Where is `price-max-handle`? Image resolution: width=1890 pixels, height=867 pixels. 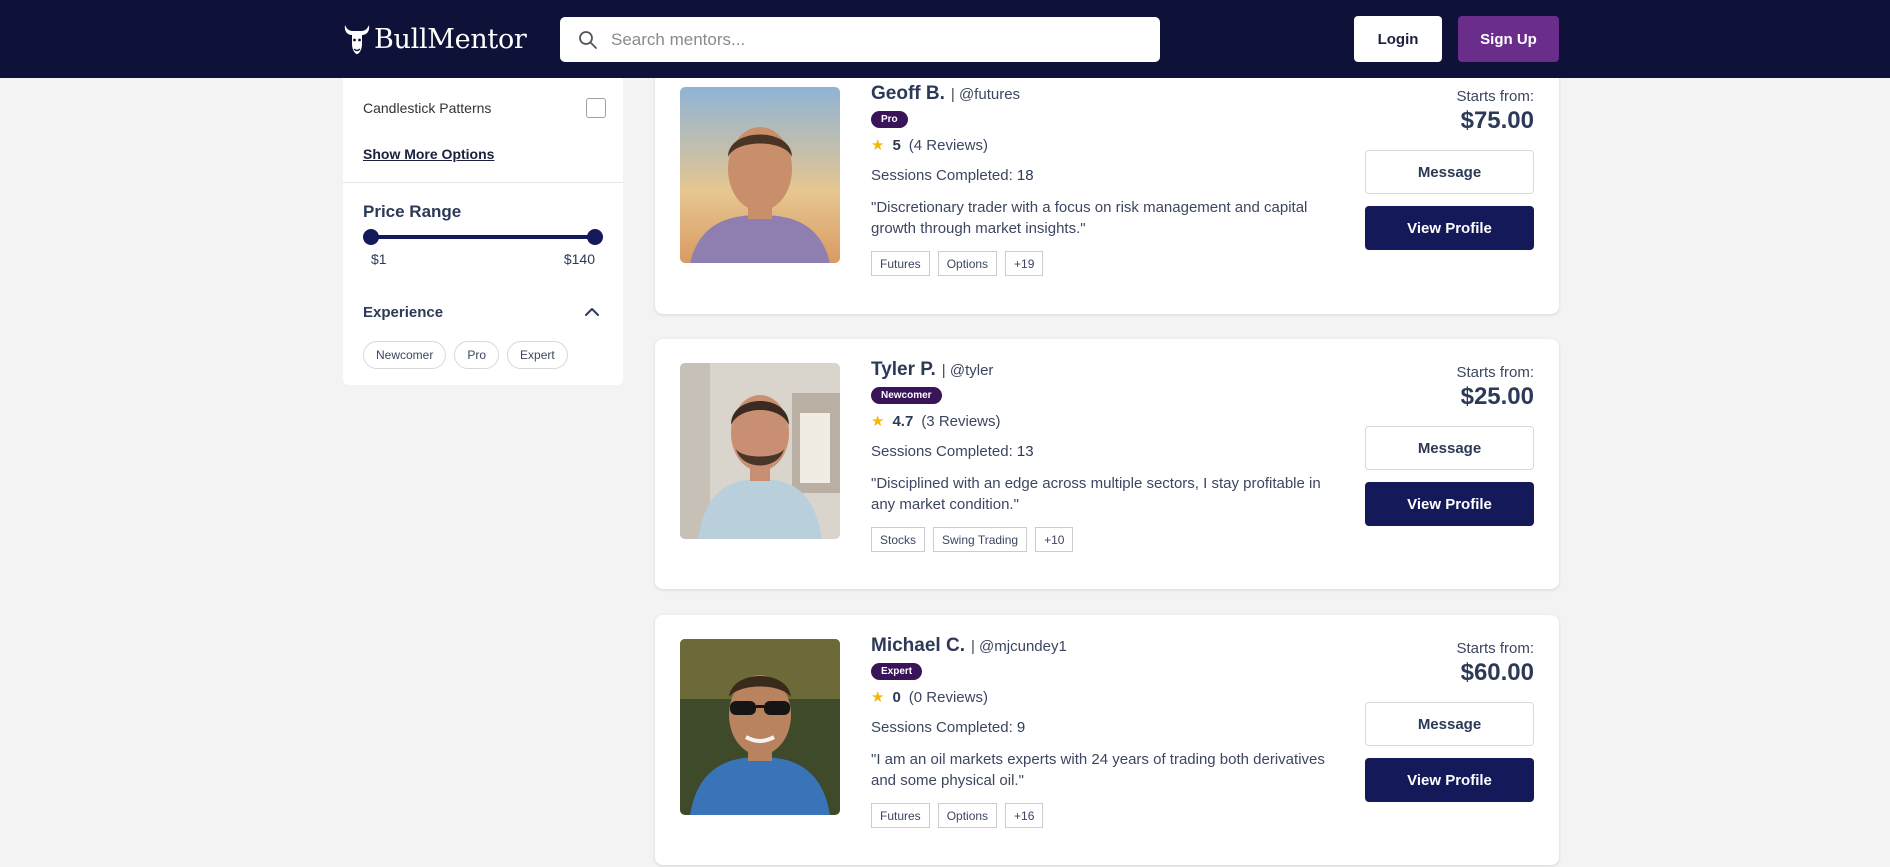 price-max-handle is located at coordinates (595, 237).